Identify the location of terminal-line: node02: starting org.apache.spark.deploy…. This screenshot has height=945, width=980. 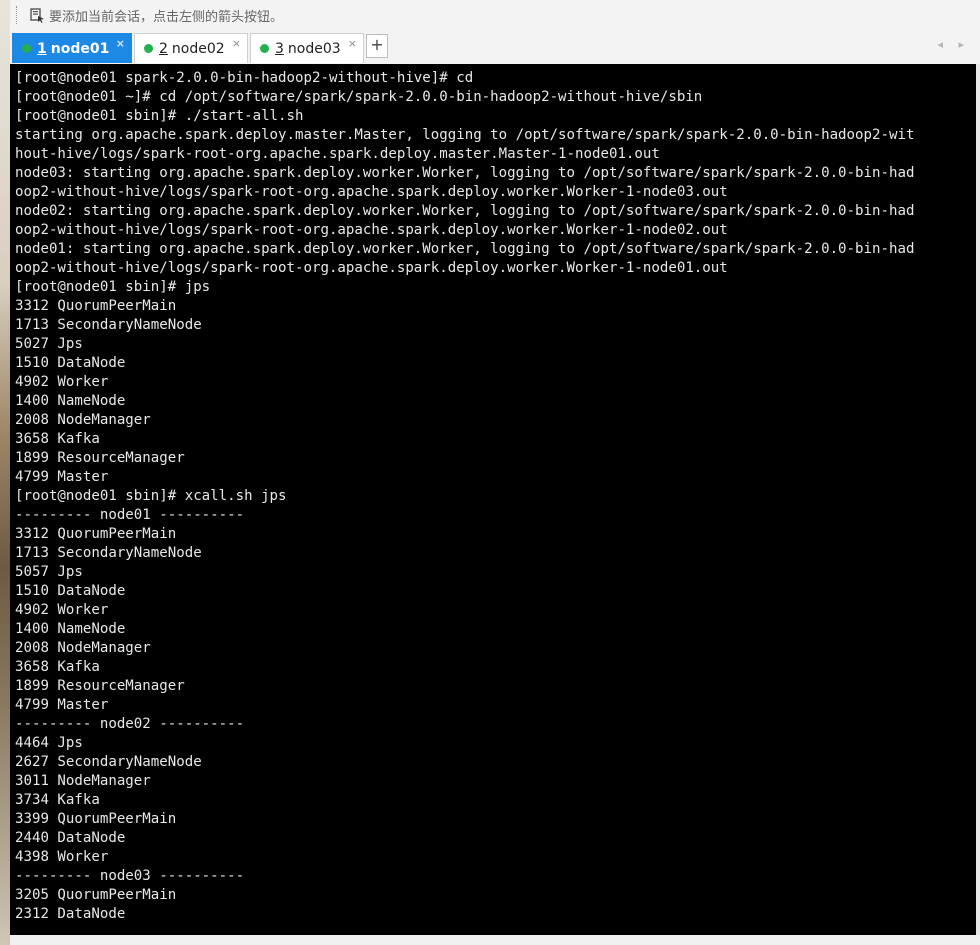
(465, 211).